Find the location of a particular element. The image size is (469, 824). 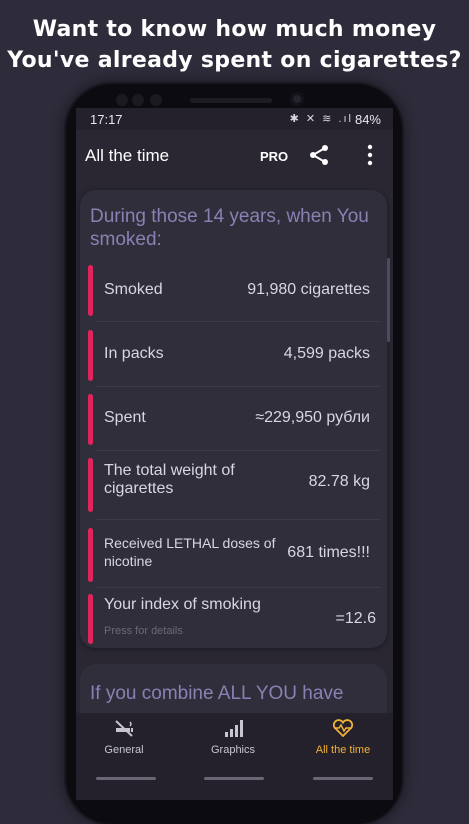

promo-line-1: Want to know how much money is located at coordinates (234, 29).